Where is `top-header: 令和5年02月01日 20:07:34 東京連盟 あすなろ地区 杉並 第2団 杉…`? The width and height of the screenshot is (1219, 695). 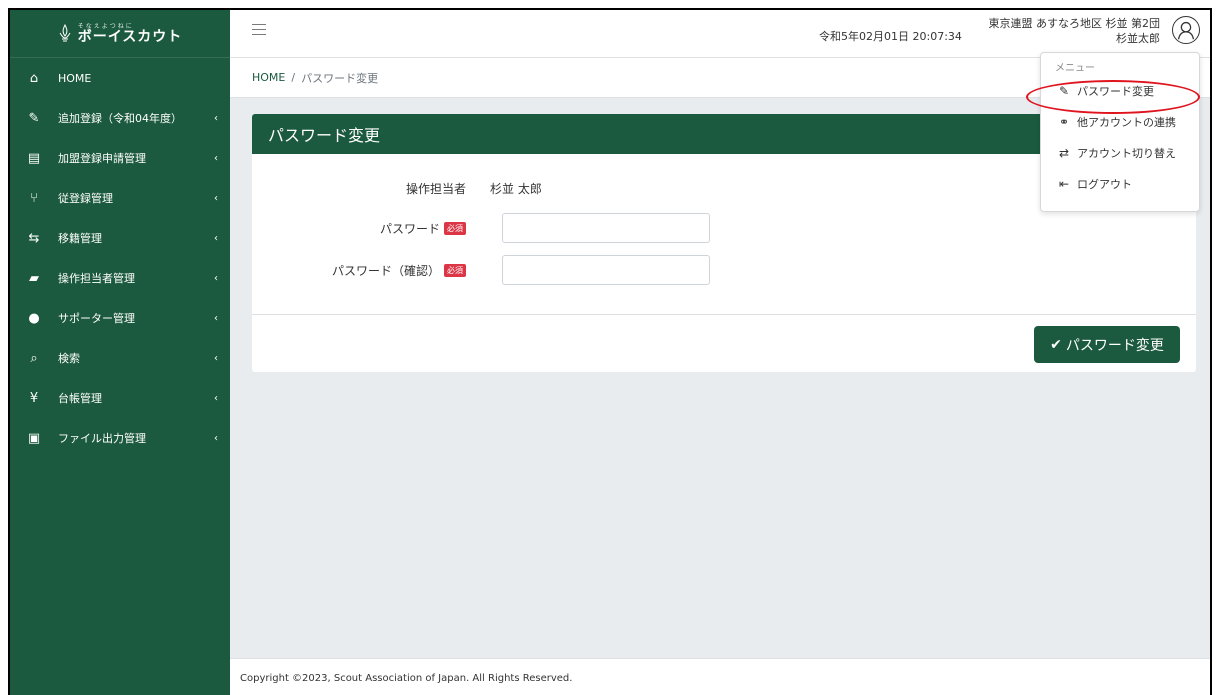 top-header: 令和5年02月01日 20:07:34 東京連盟 あすなろ地区 杉並 第2団 杉… is located at coordinates (720, 34).